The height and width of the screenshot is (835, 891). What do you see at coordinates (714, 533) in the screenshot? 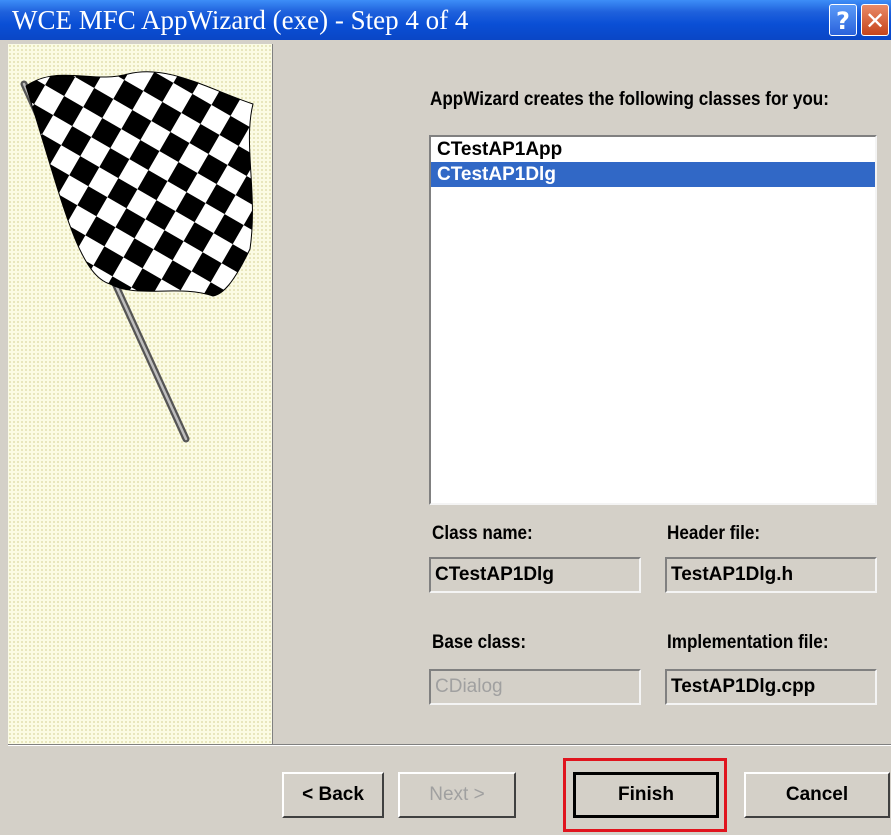
I see `header-file-label: Header file:` at bounding box center [714, 533].